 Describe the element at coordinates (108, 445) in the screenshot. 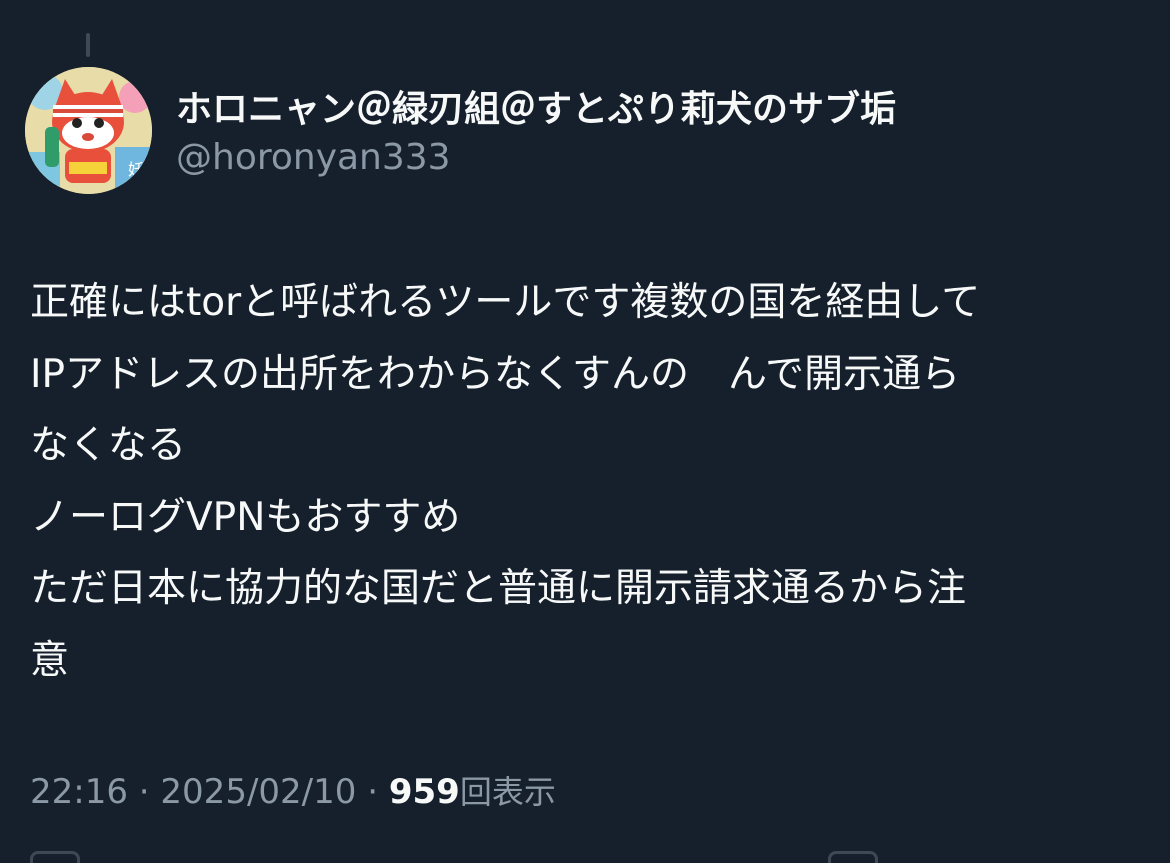

I see `tweet-text-line: なくなる` at that location.